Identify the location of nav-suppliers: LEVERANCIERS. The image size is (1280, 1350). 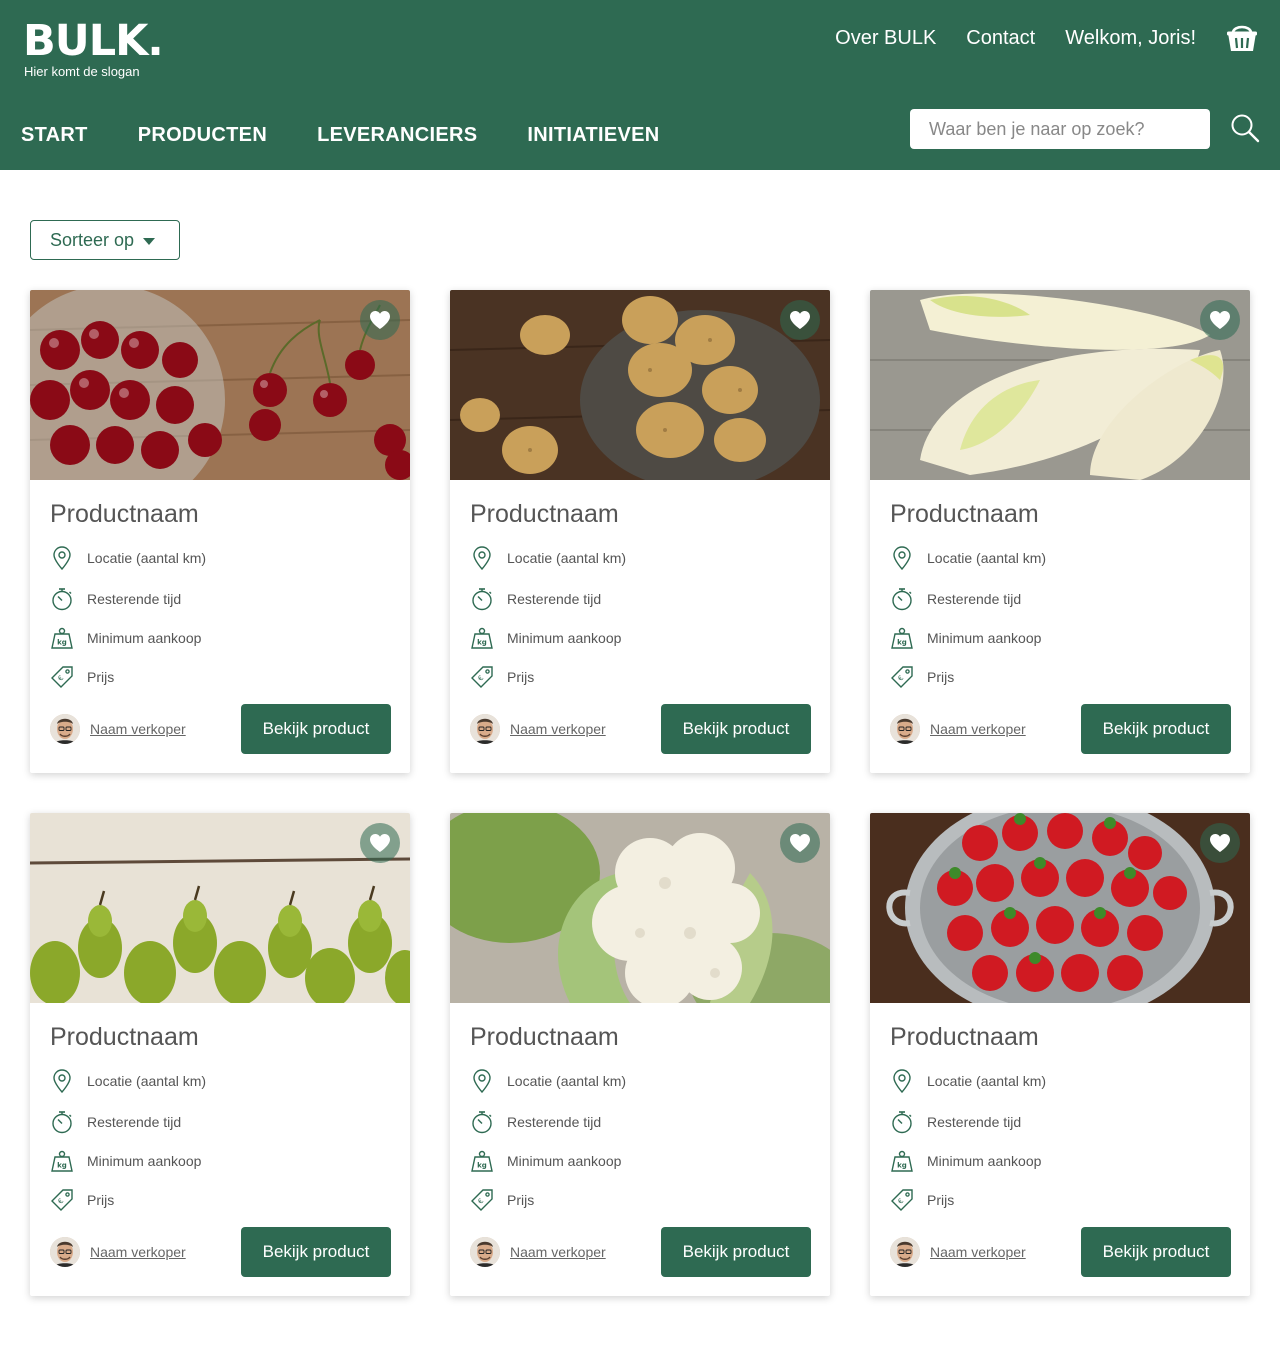
(397, 135).